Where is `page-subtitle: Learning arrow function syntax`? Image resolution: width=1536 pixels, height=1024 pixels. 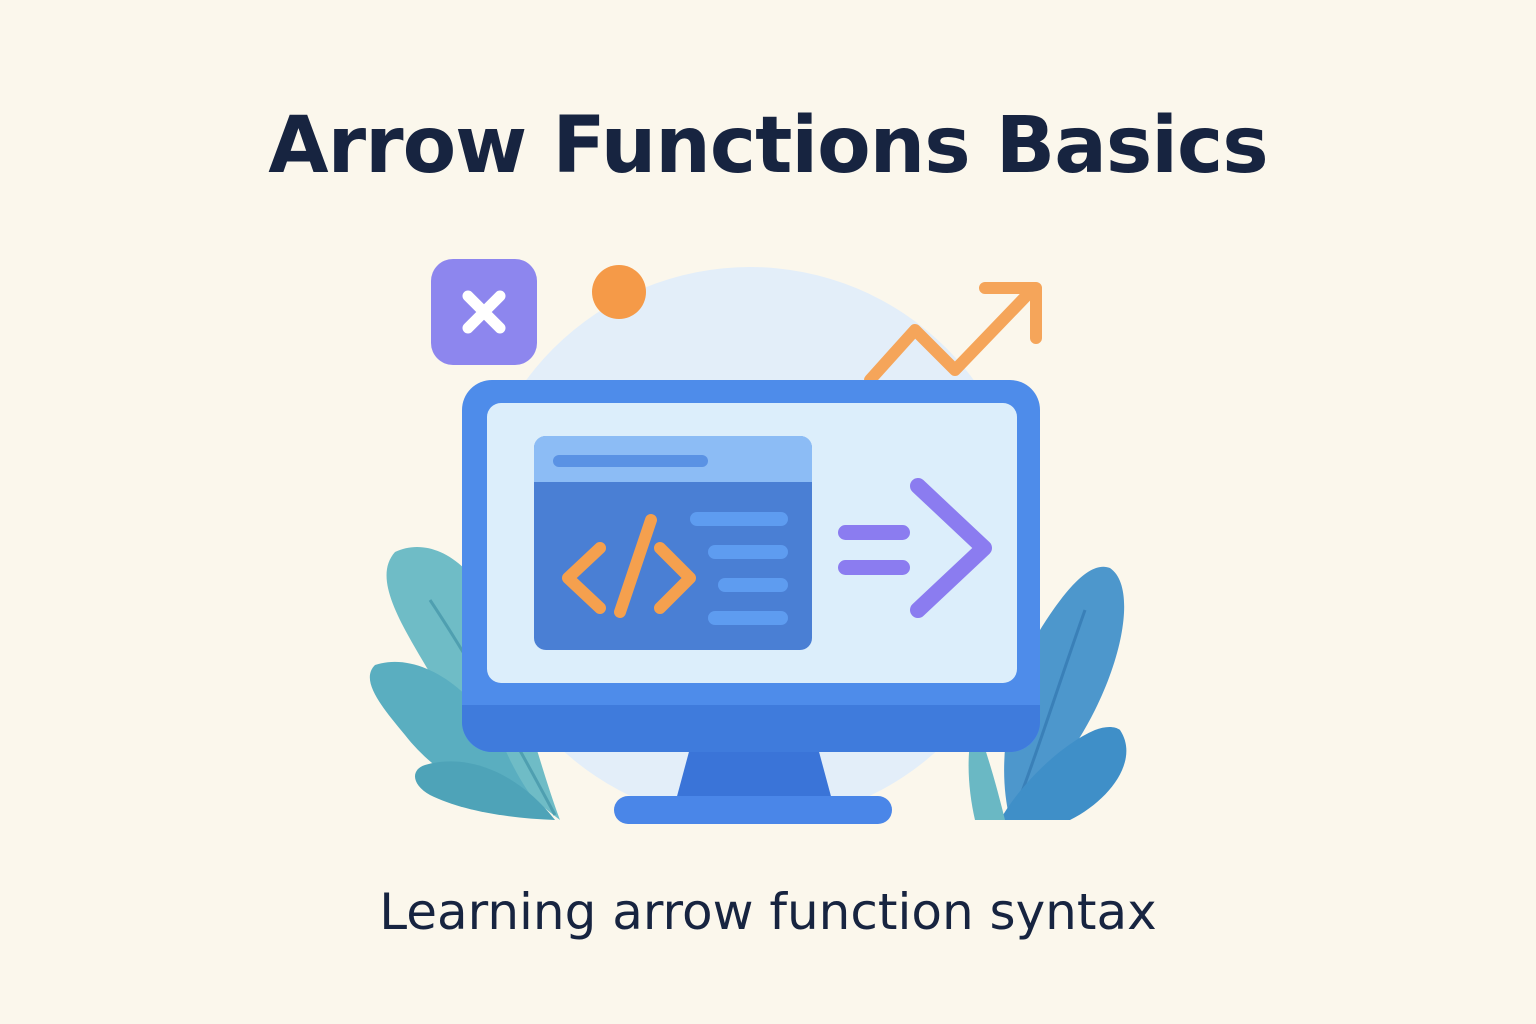
page-subtitle: Learning arrow function syntax is located at coordinates (768, 912).